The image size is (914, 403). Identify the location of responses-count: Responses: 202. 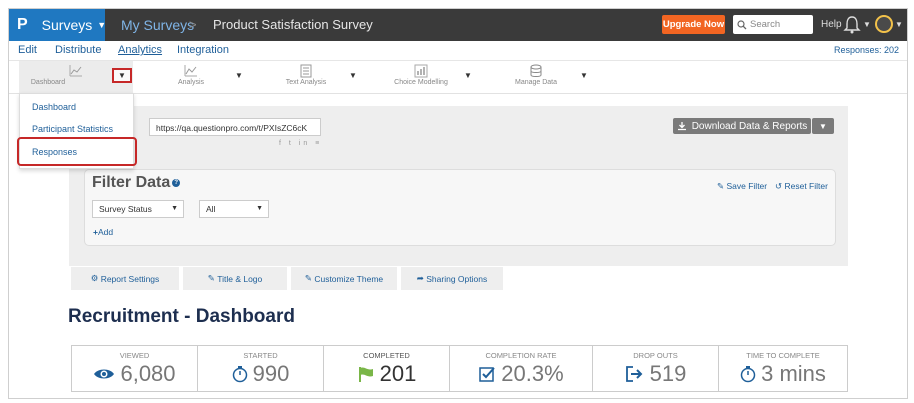
(866, 50).